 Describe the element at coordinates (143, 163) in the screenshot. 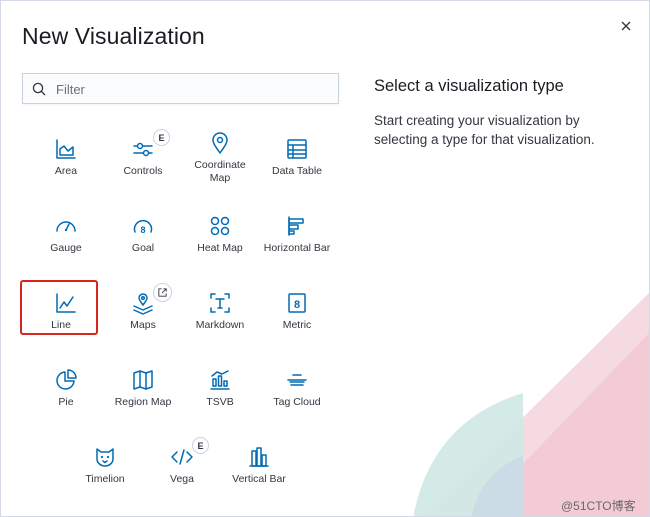

I see `vis-type-controls: E Controls` at that location.